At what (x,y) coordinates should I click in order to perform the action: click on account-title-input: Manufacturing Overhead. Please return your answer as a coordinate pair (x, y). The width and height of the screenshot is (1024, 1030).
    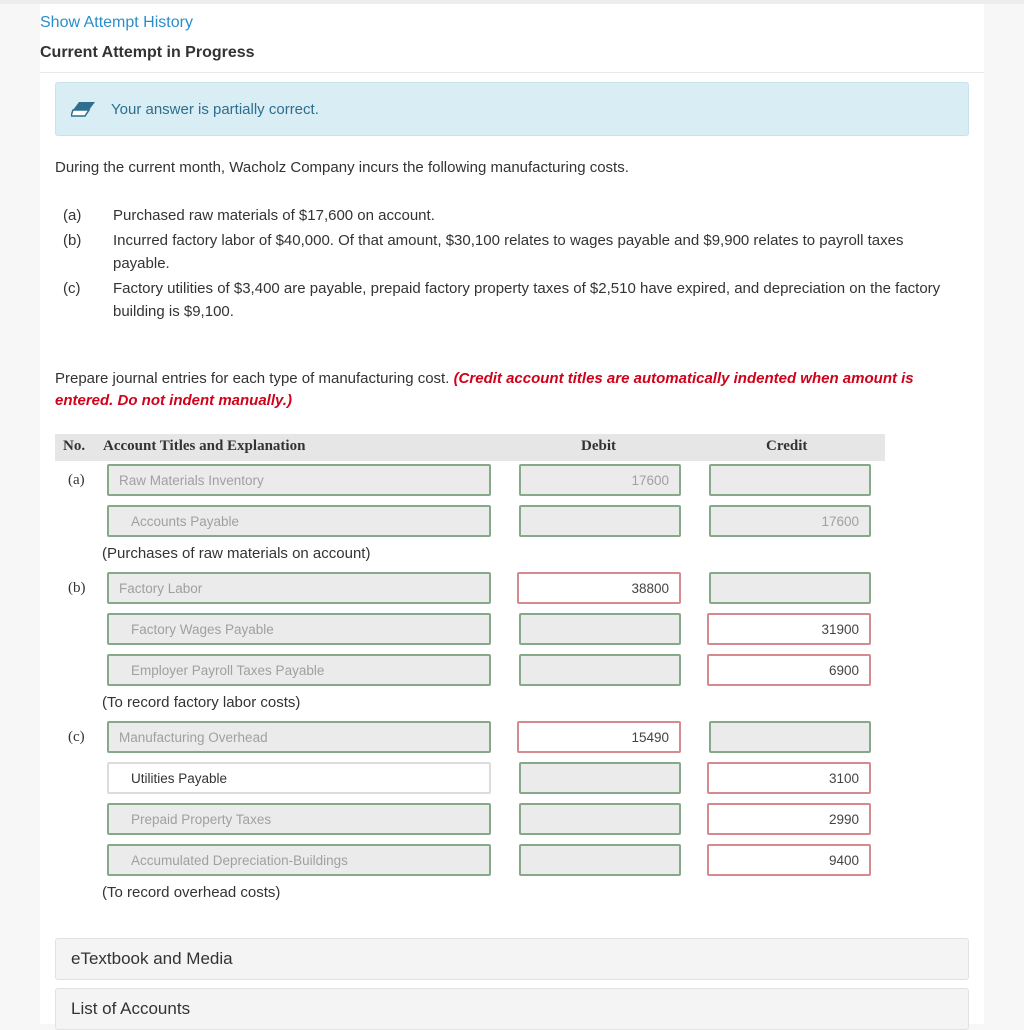
    Looking at the image, I should click on (299, 737).